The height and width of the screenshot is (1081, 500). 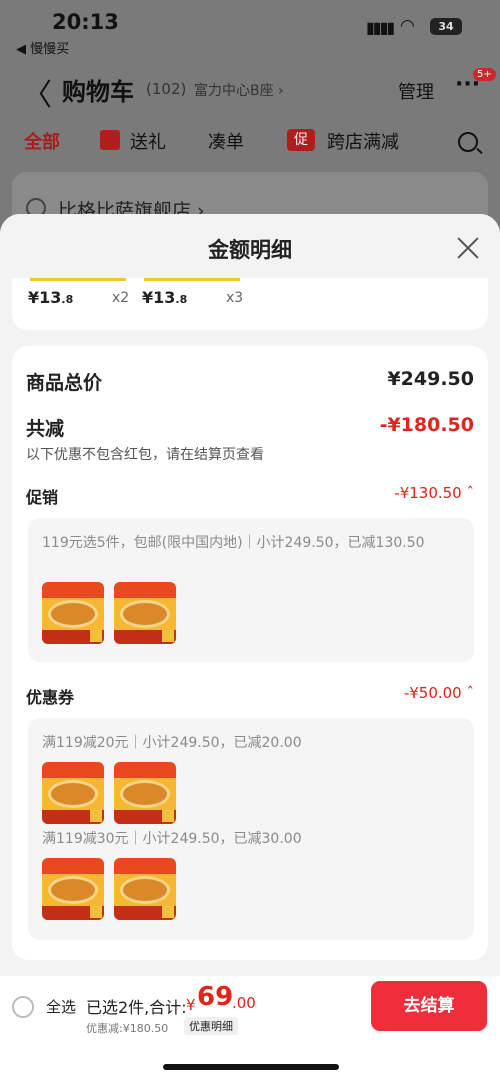 I want to click on goods-total-value: ¥249.50, so click(x=430, y=379).